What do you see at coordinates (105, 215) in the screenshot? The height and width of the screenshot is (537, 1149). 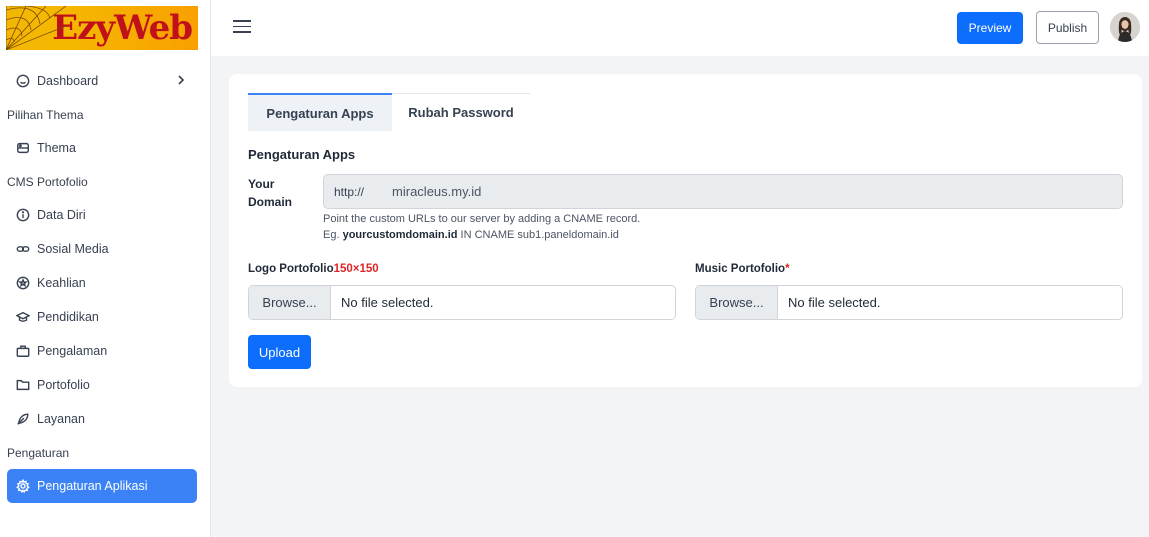 I see `sidebar-item-data-diri: Data Diri` at bounding box center [105, 215].